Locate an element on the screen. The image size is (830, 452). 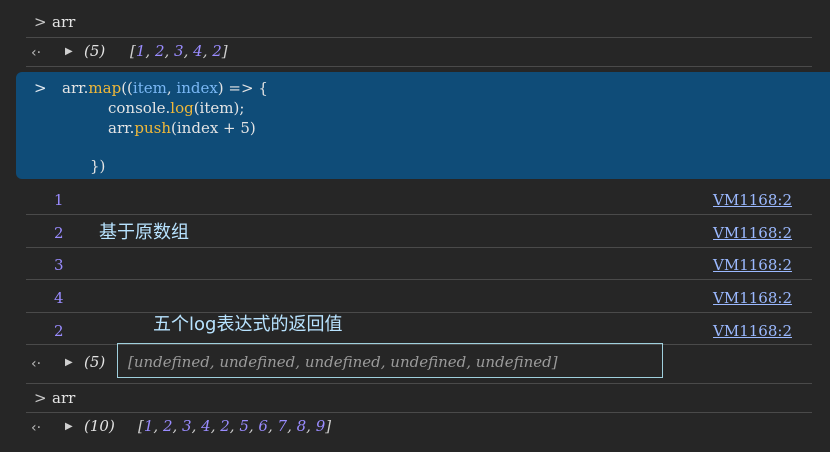
log-output: 1 is located at coordinates (59, 200).